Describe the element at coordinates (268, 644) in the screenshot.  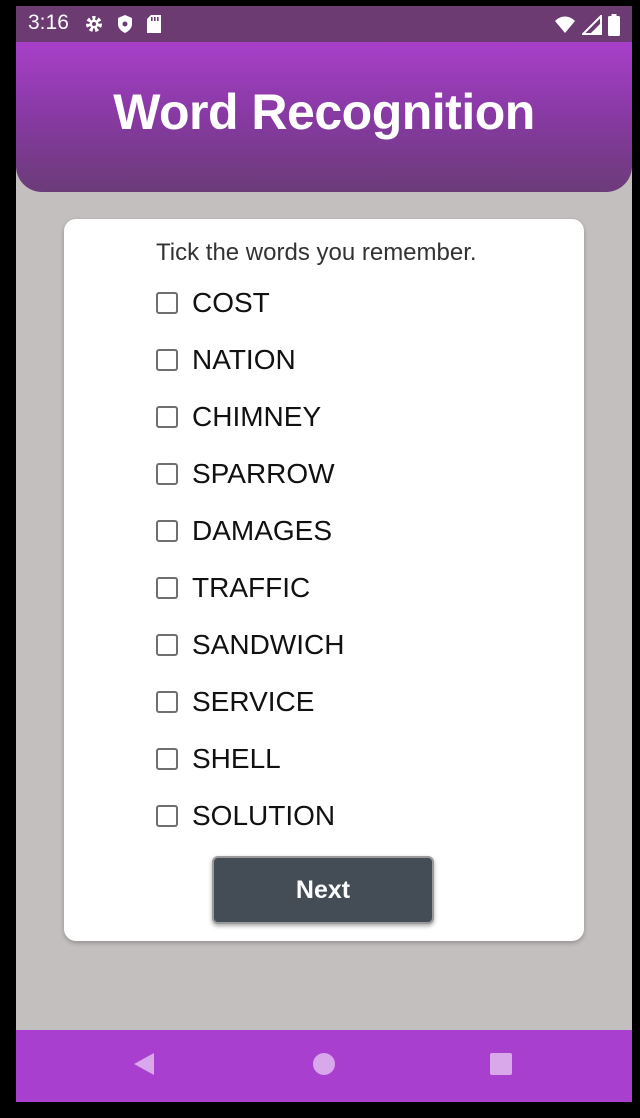
I see `word-label: SANDWICH` at that location.